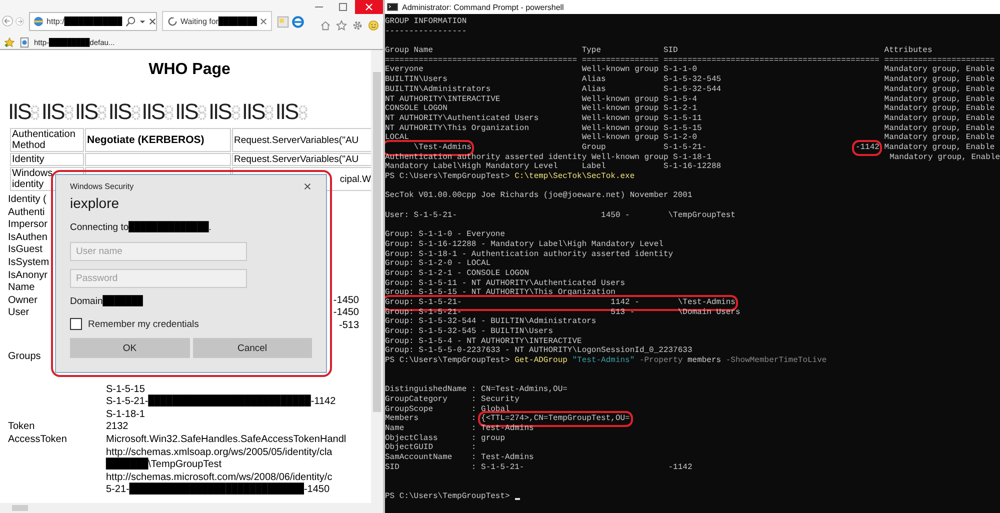  Describe the element at coordinates (538, 467) in the screenshot. I see `console-text: SID : S-1-5-21- -1142` at that location.